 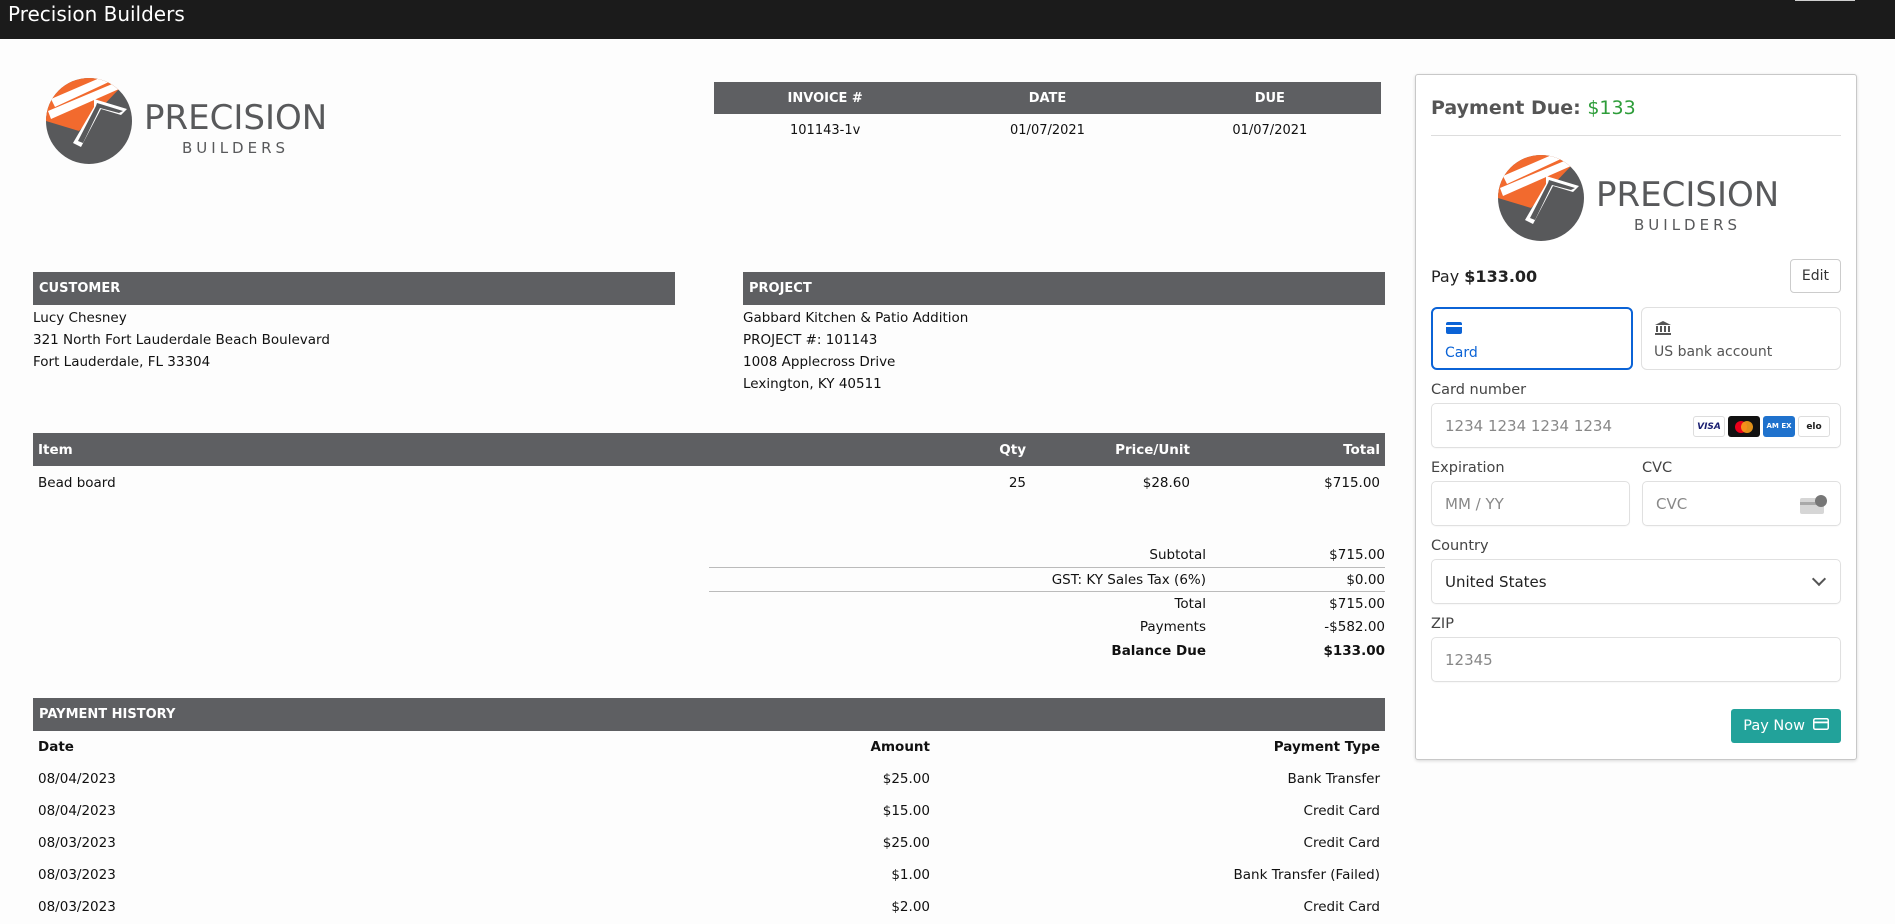 What do you see at coordinates (55, 449) in the screenshot?
I see `item-col-header: Item` at bounding box center [55, 449].